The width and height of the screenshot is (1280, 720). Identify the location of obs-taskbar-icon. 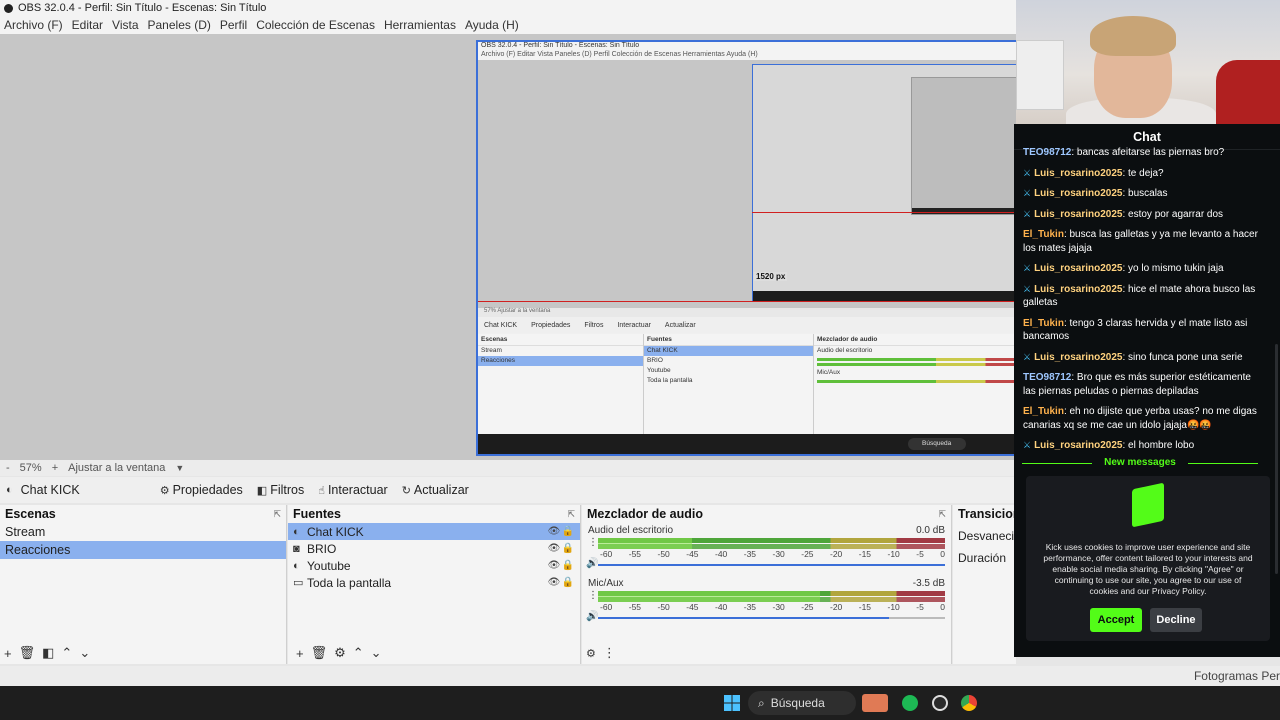
(940, 703).